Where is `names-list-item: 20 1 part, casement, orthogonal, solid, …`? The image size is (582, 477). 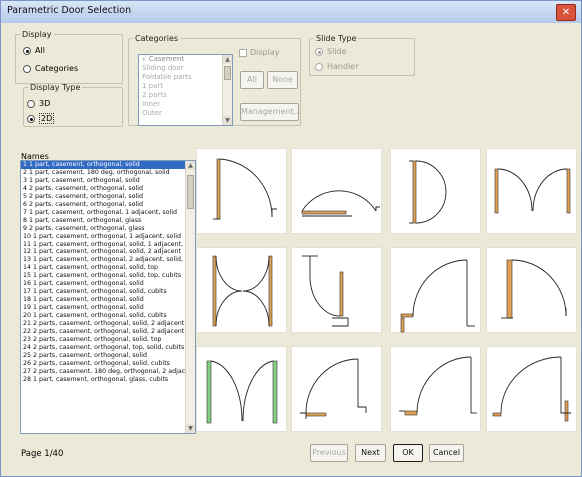 names-list-item: 20 1 part, casement, orthogonal, solid, … is located at coordinates (103, 316).